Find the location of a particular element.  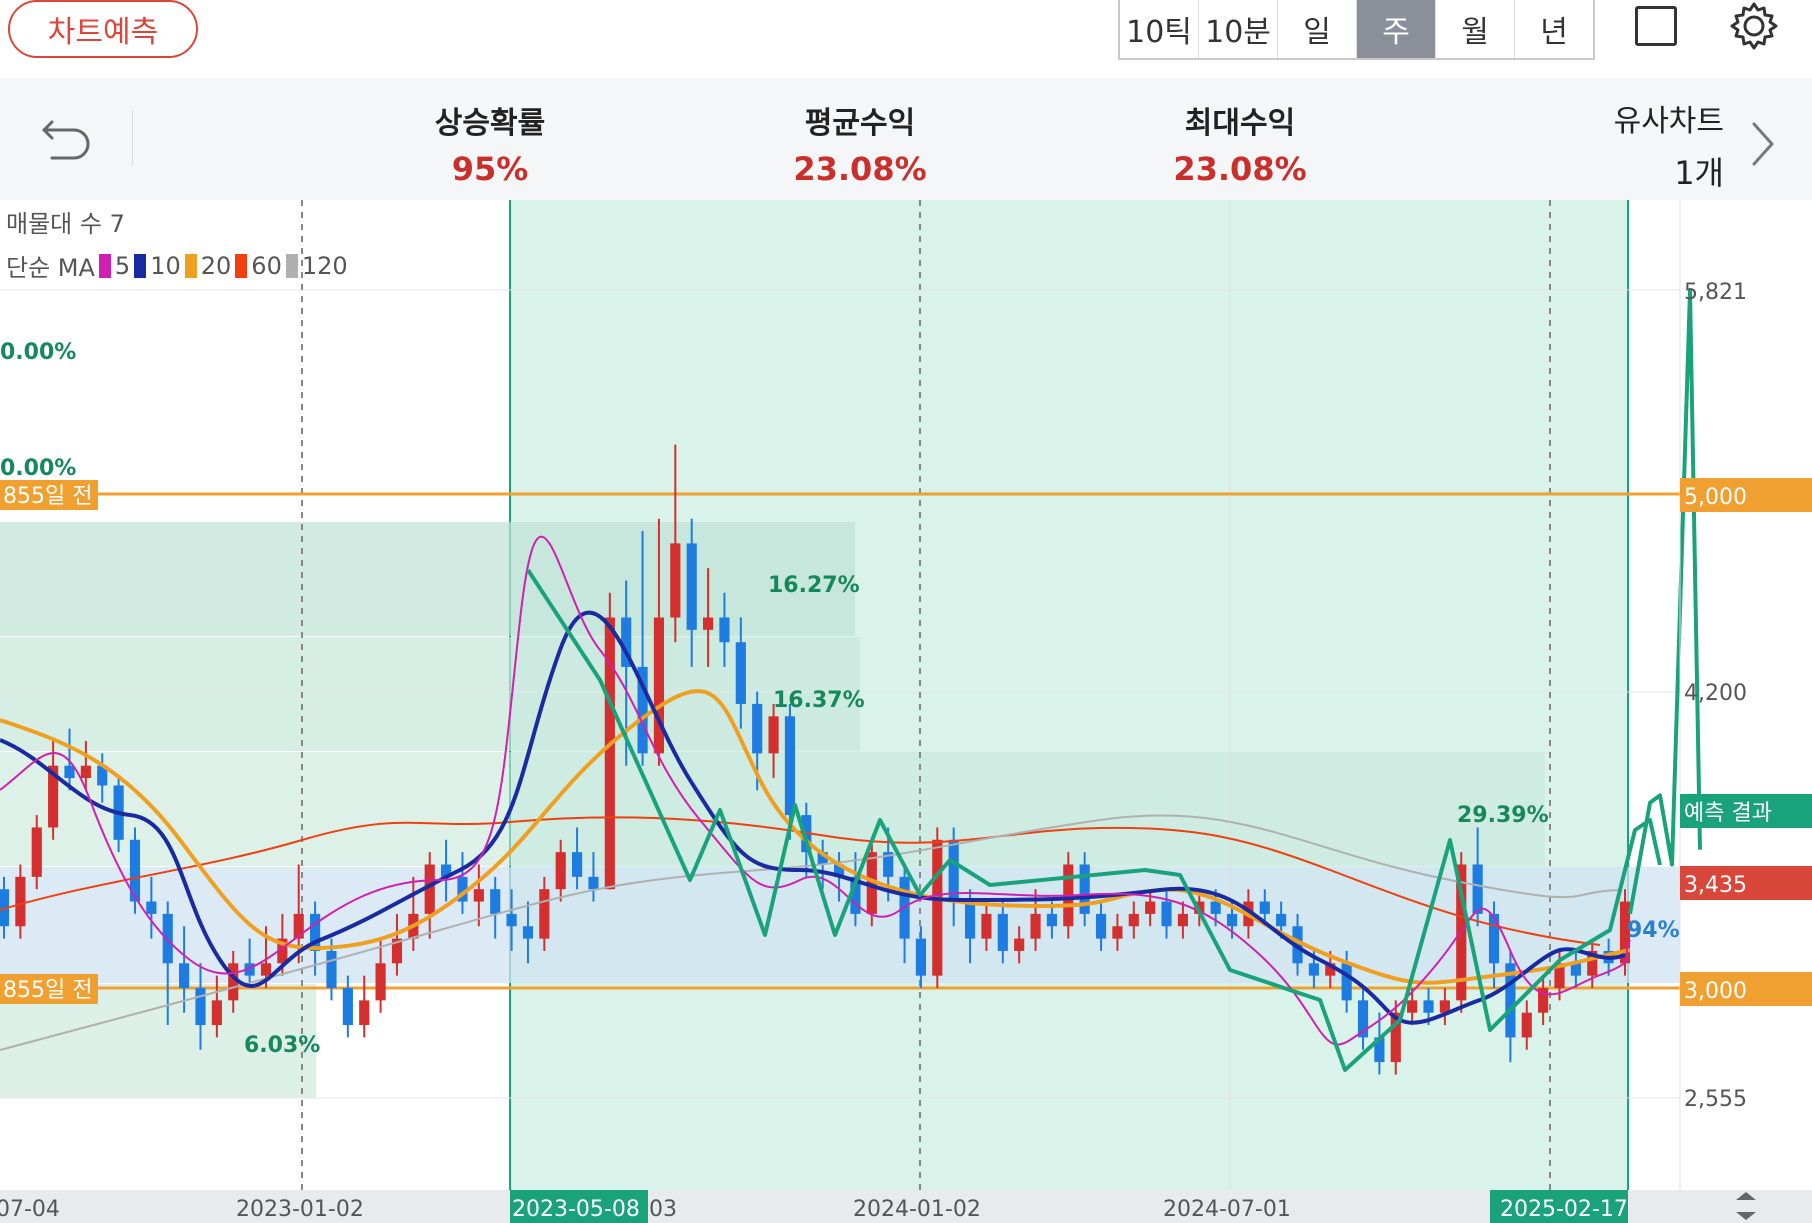

similar-chart-count: 1개 is located at coordinates (1699, 173).